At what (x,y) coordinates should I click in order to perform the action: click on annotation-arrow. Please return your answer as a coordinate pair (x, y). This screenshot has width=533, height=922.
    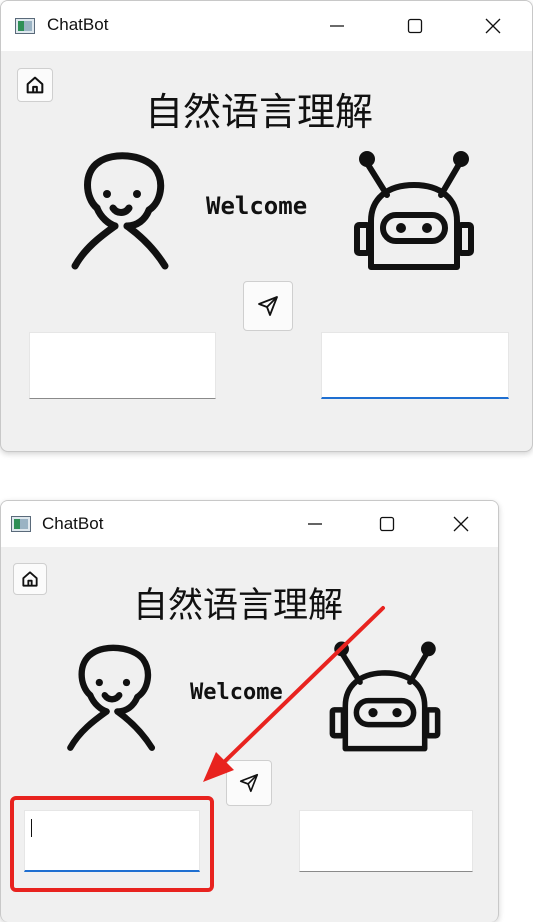
    Looking at the image, I should click on (294, 694).